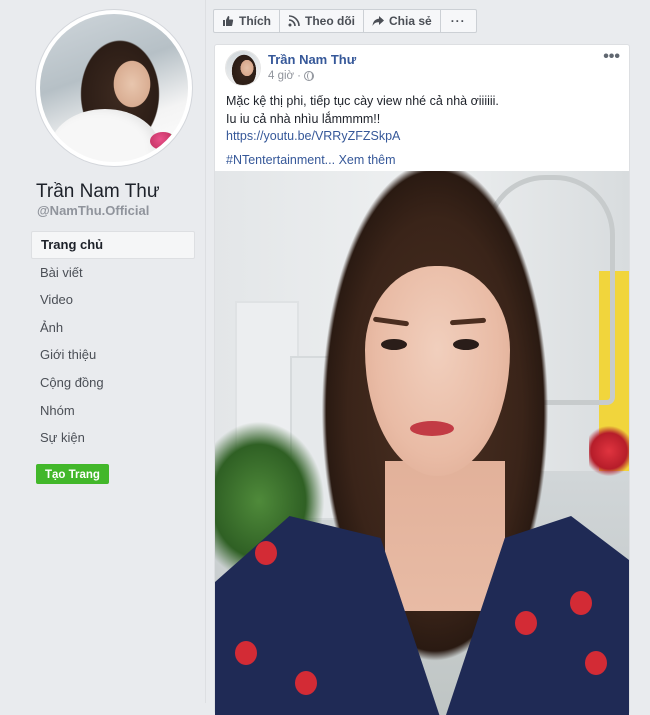  I want to click on nav-item-home: Trang chủ, so click(113, 245).